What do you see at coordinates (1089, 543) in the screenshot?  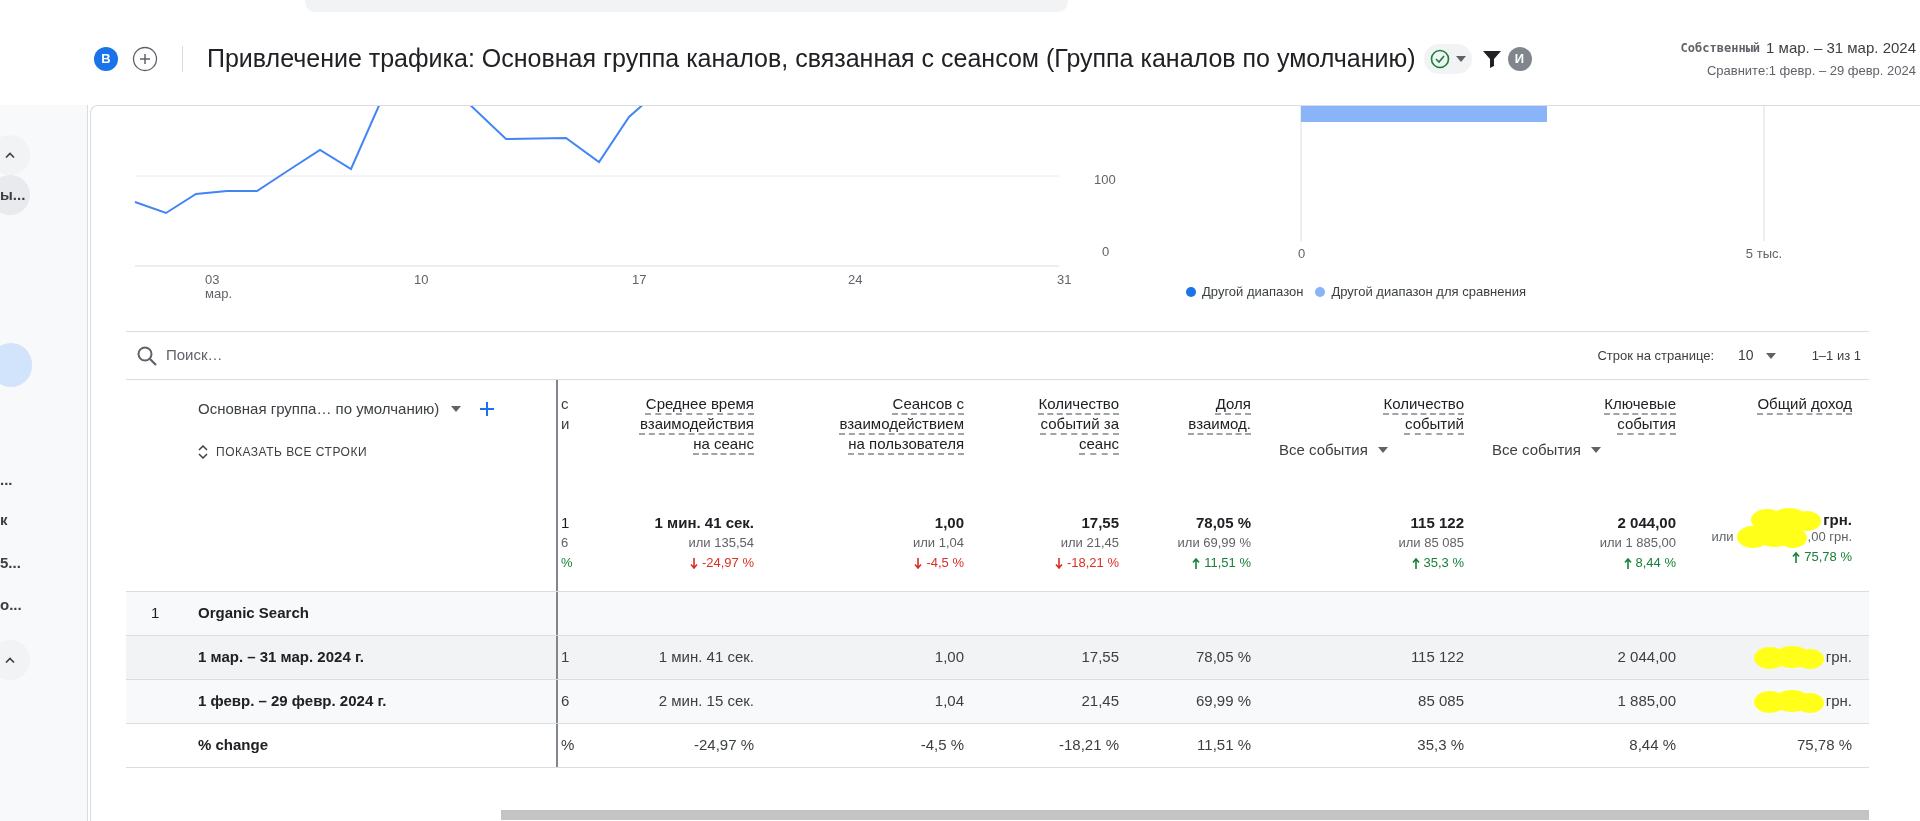 I see `compare-value: или 21,45` at bounding box center [1089, 543].